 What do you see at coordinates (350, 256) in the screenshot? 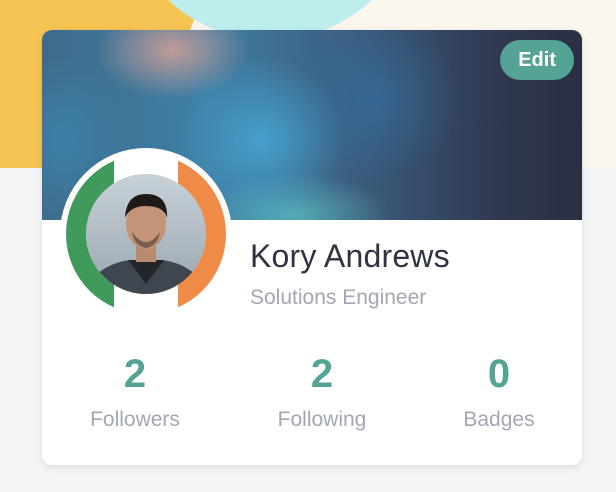
I see `profile-name: Kory Andrews` at bounding box center [350, 256].